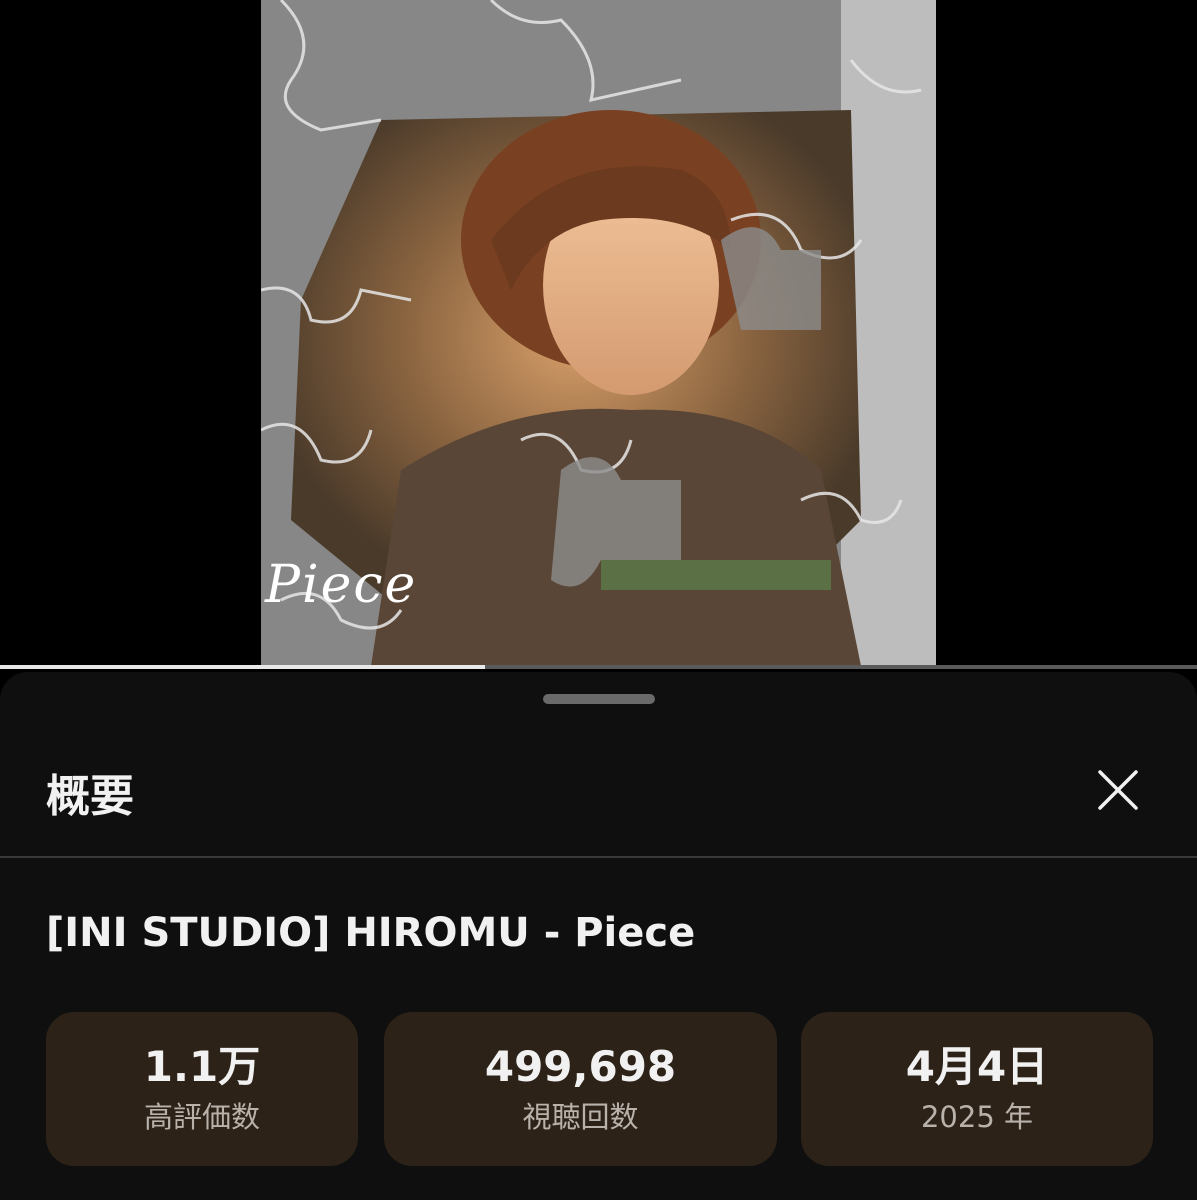 This screenshot has height=1200, width=1197. Describe the element at coordinates (977, 1117) in the screenshot. I see `upload-year: 2025 年` at that location.